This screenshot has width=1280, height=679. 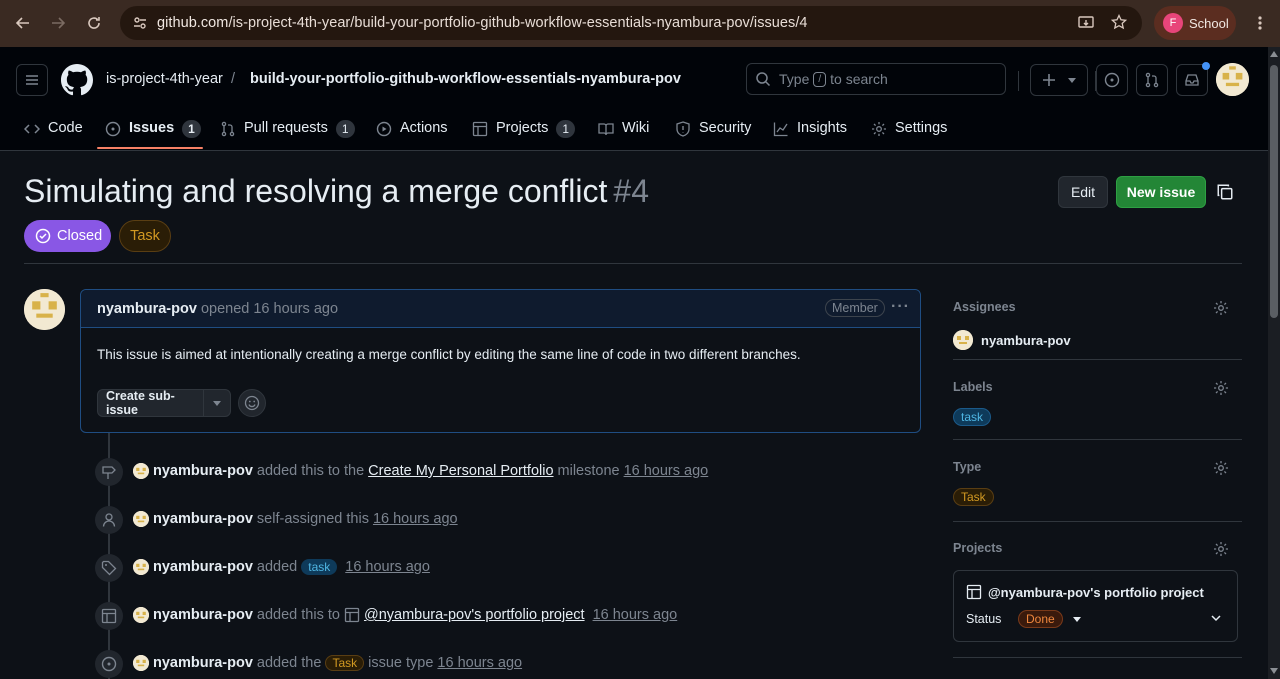 What do you see at coordinates (1274, 363) in the screenshot?
I see `page-scrollbar` at bounding box center [1274, 363].